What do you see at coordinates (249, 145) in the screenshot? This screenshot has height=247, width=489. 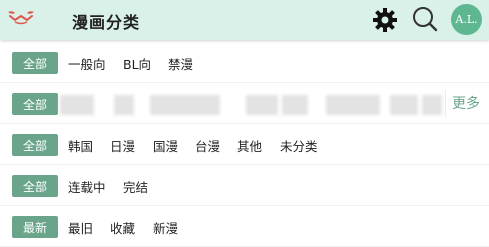 I see `option-other: 其他` at bounding box center [249, 145].